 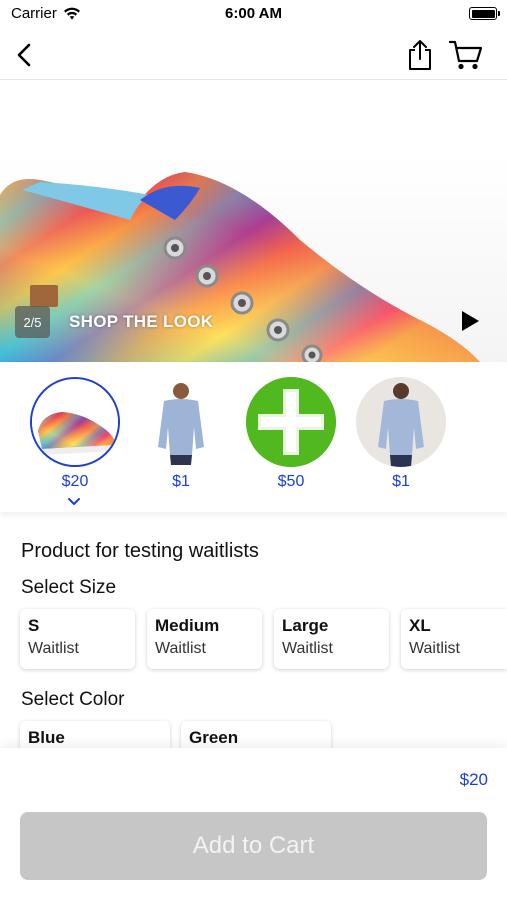 What do you see at coordinates (74, 502) in the screenshot?
I see `chevron-down-icon` at bounding box center [74, 502].